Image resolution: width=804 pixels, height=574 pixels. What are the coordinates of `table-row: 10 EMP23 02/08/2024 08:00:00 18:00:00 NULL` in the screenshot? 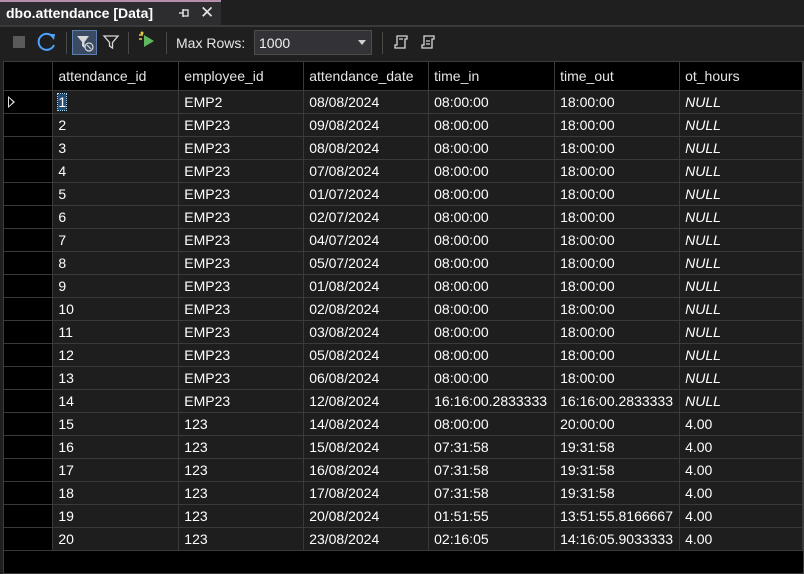 It's located at (403, 309).